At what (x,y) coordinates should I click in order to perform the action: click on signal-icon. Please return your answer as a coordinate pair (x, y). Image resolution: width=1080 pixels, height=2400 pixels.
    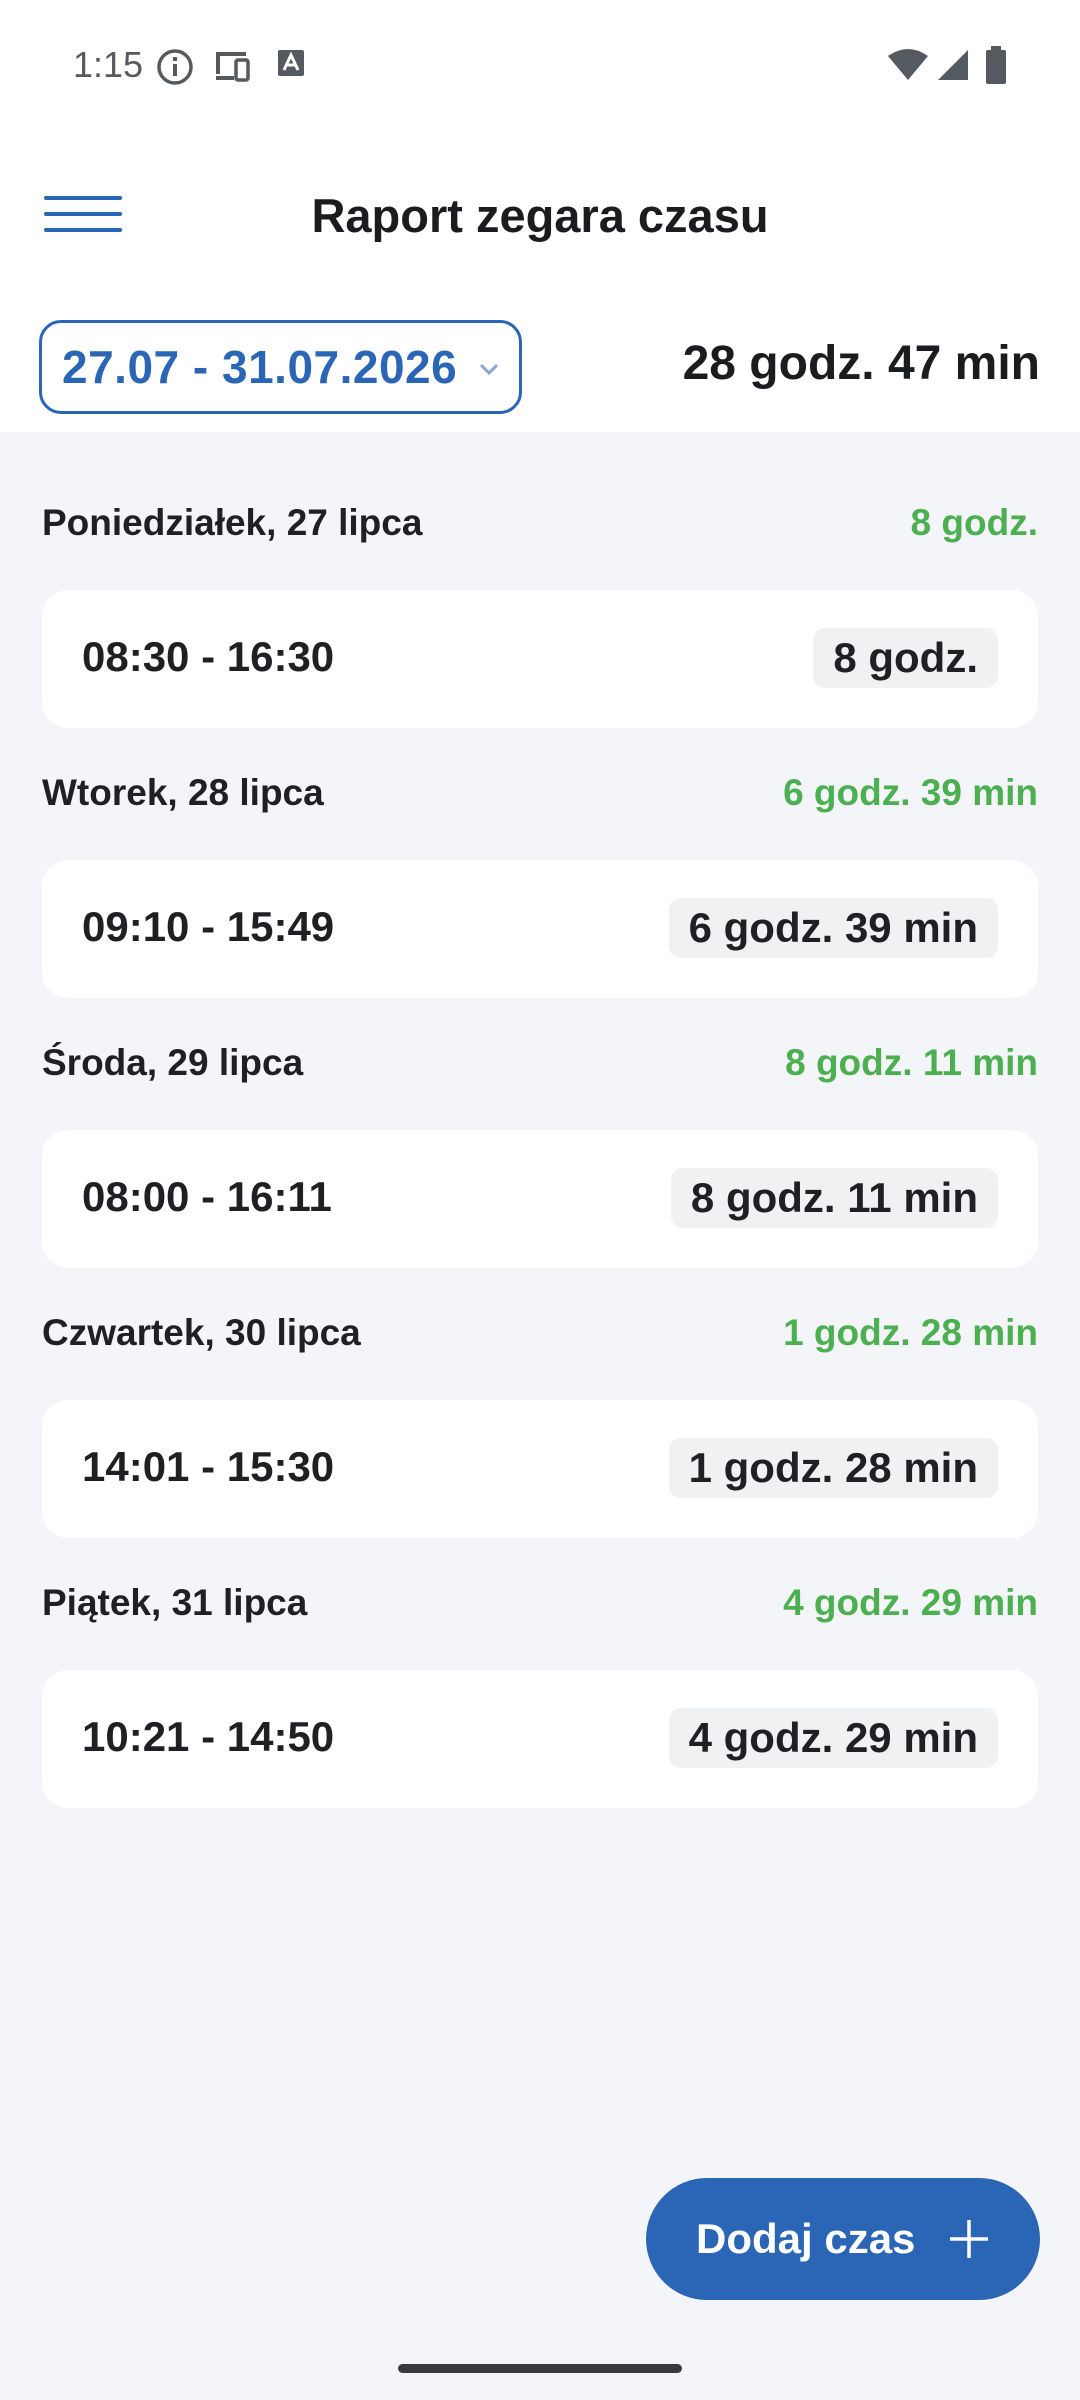
    Looking at the image, I should click on (953, 65).